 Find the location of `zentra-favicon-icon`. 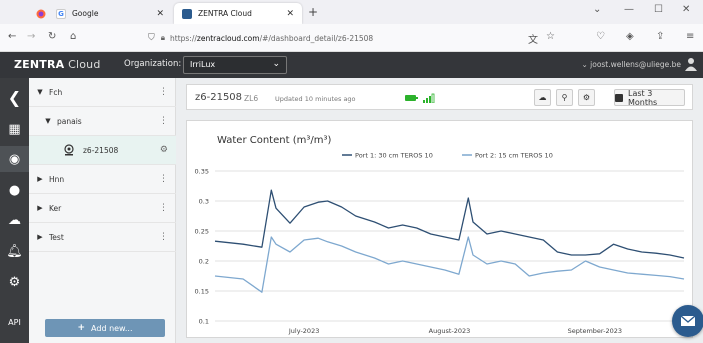

zentra-favicon-icon is located at coordinates (187, 13).